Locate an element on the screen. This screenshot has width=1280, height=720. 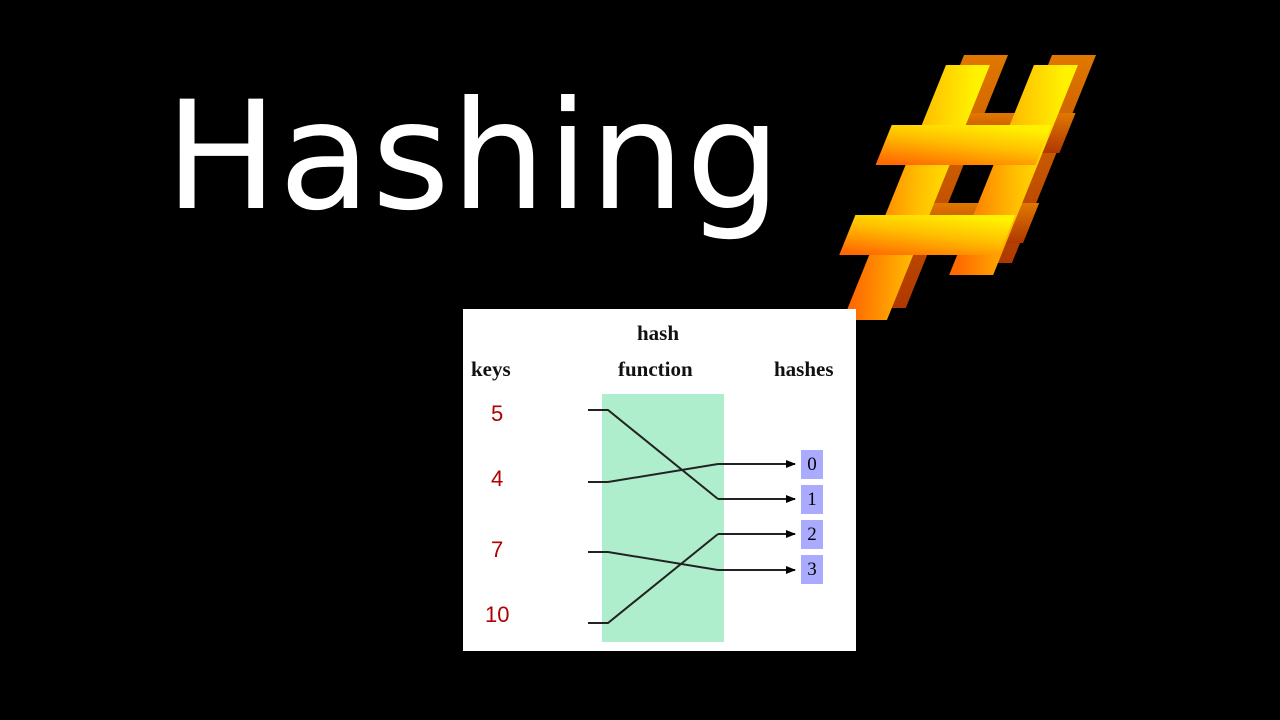
key-label: 4 is located at coordinates (497, 478).